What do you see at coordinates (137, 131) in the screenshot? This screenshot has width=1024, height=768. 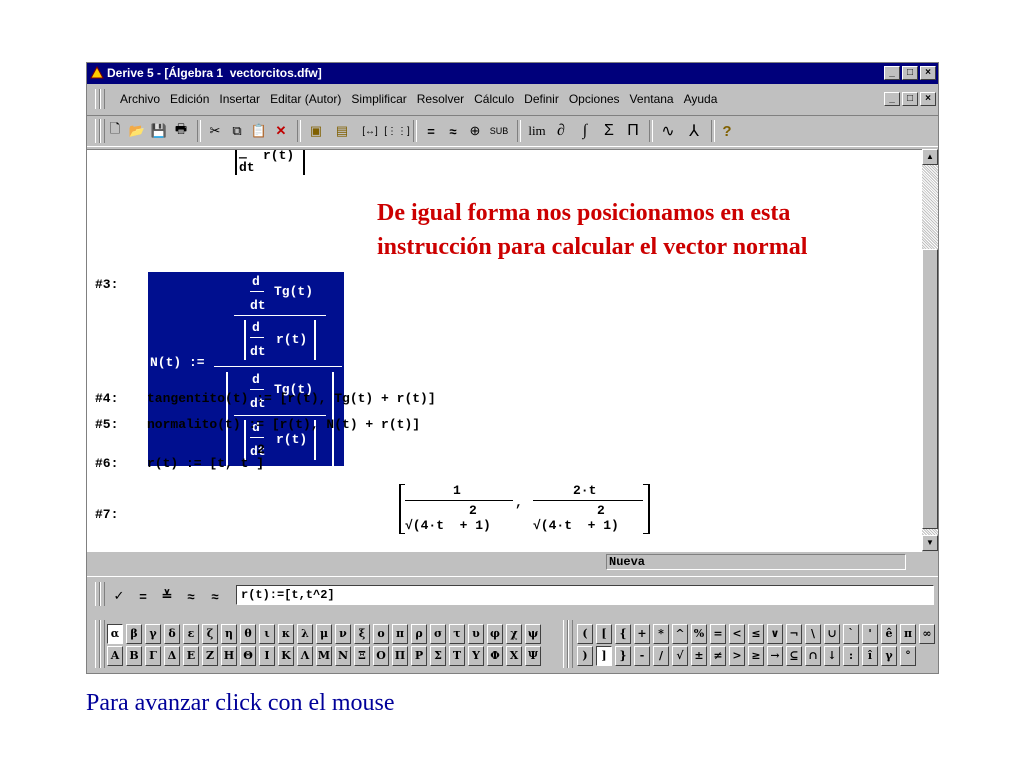 I see `open-folder-icon: 📂` at bounding box center [137, 131].